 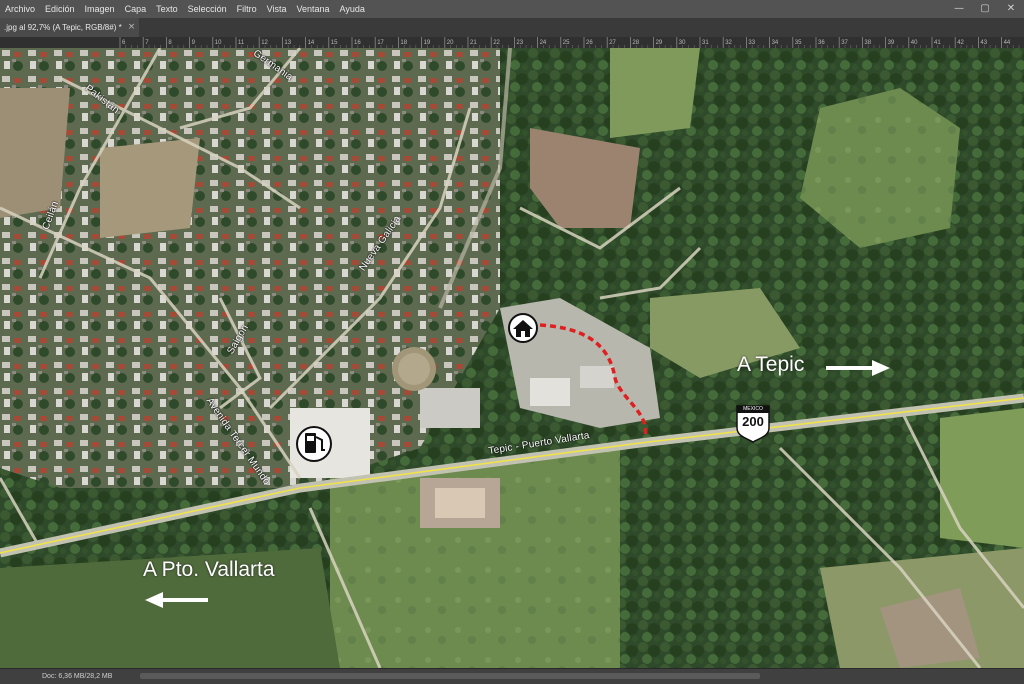 I want to click on ruler-tick-label: 20, so click(x=450, y=43).